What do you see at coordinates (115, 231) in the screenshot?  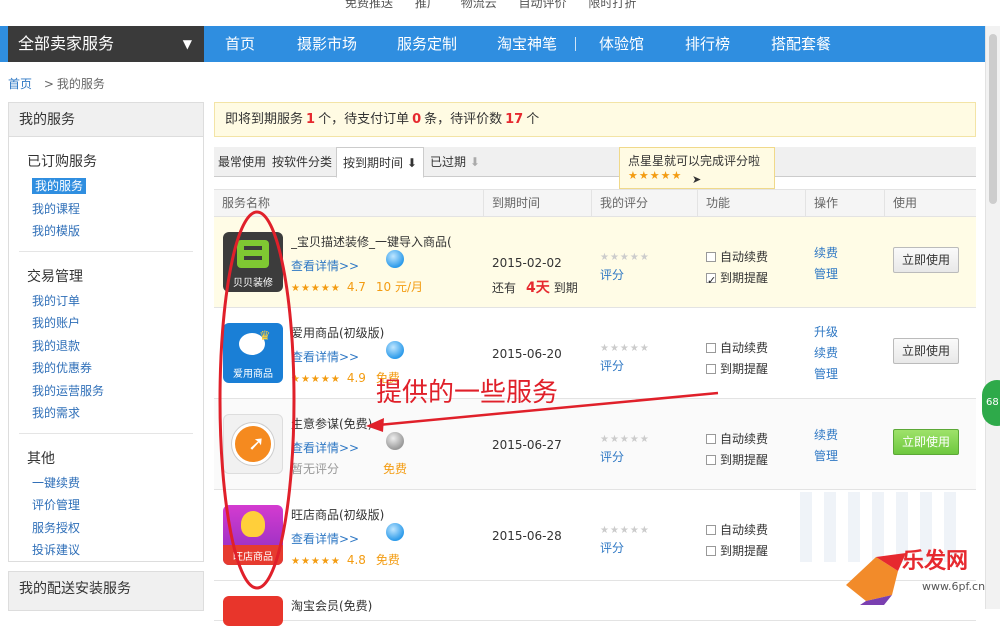 I see `sidebar-item-my-templates: 我的模版` at bounding box center [115, 231].